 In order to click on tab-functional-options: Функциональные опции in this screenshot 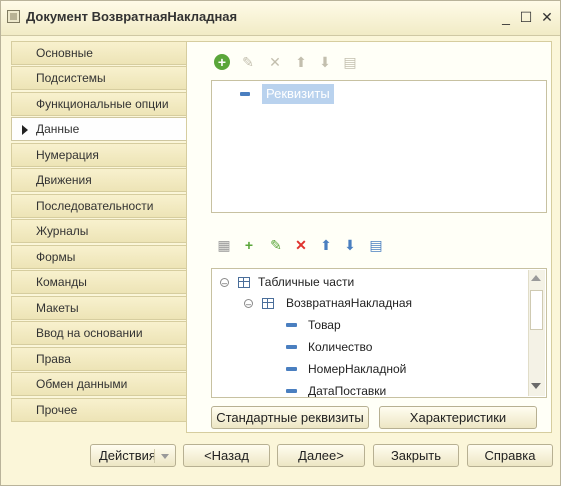, I will do `click(98, 104)`.